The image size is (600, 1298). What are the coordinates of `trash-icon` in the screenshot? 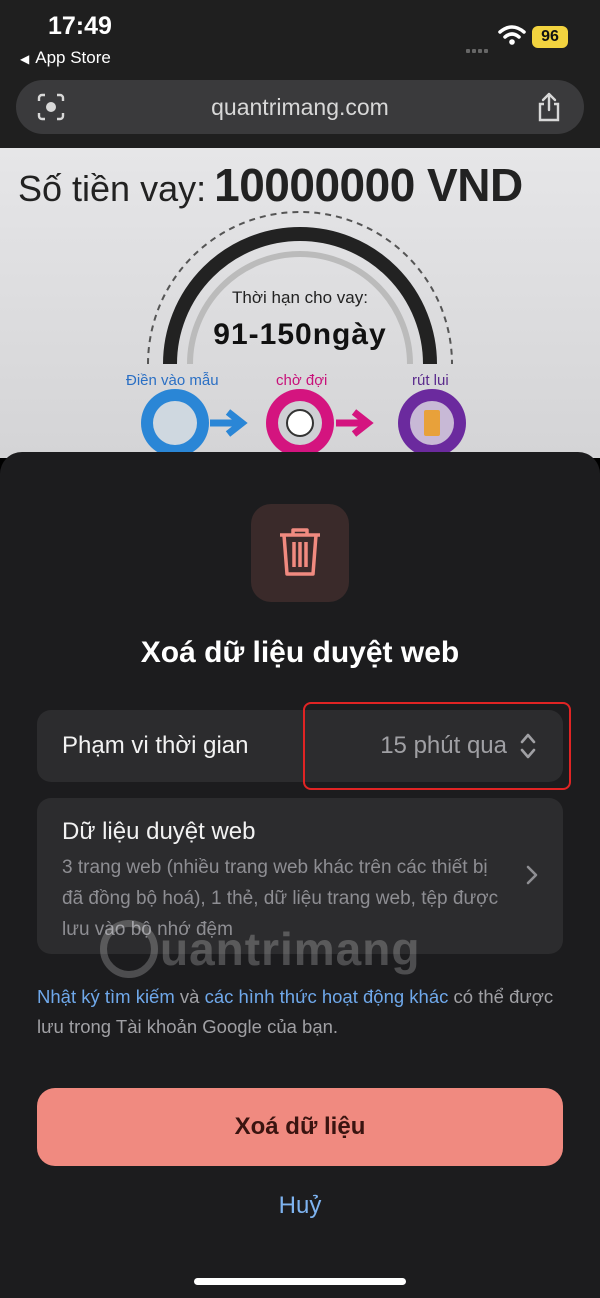 It's located at (300, 552).